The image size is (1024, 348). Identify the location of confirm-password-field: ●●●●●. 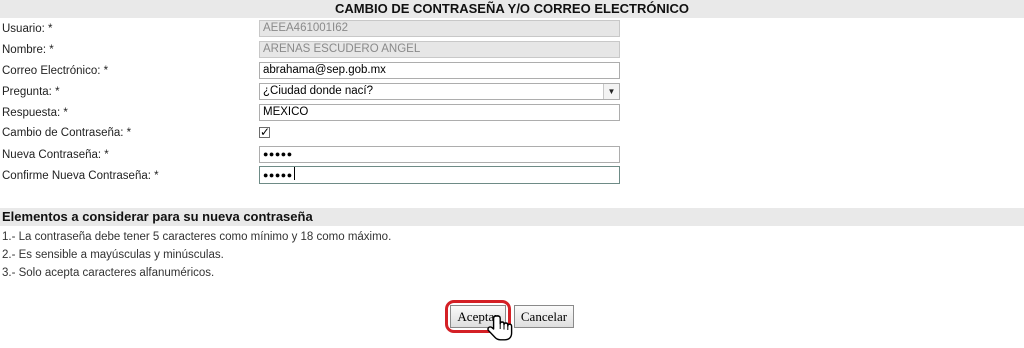
(439, 175).